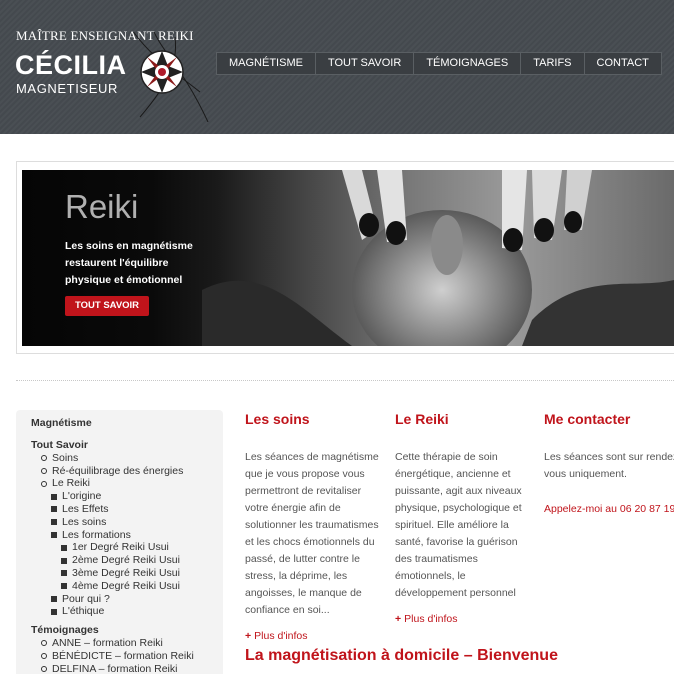 The width and height of the screenshot is (674, 674). Describe the element at coordinates (464, 419) in the screenshot. I see `column-title: Le Reiki` at that location.